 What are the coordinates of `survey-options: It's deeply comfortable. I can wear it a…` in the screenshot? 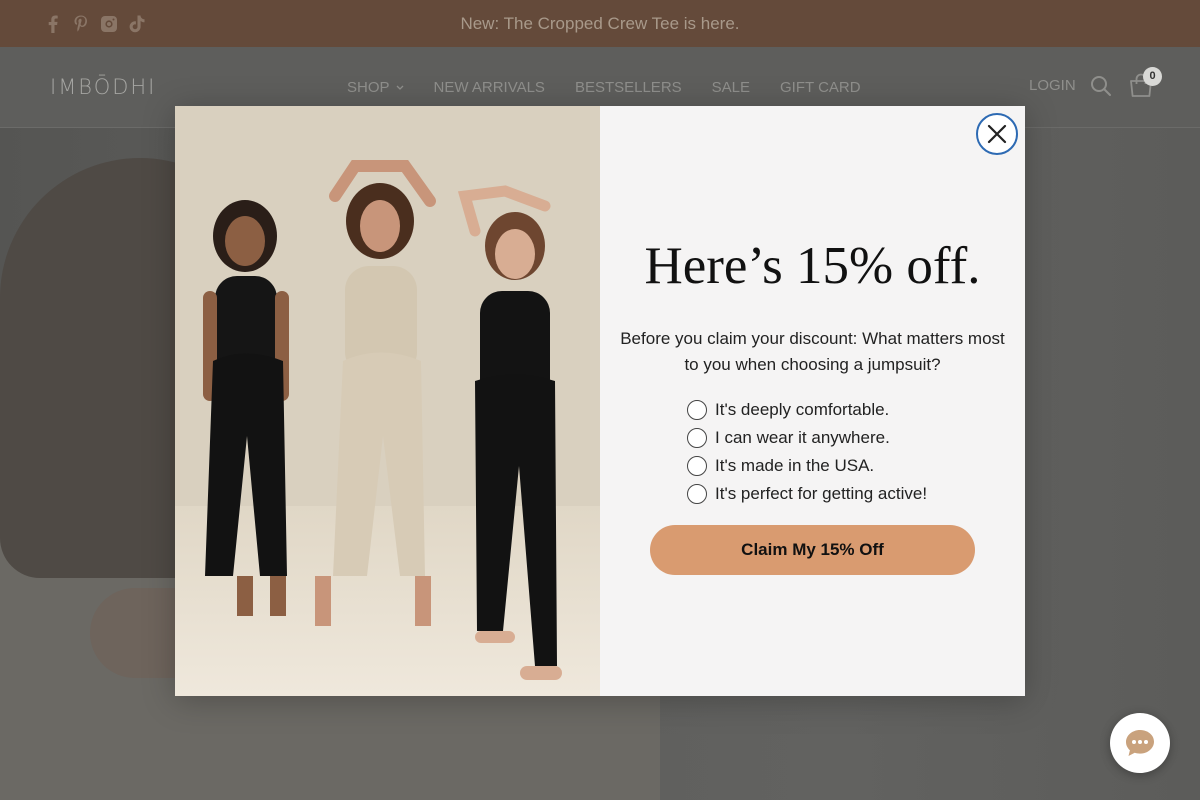 It's located at (807, 452).